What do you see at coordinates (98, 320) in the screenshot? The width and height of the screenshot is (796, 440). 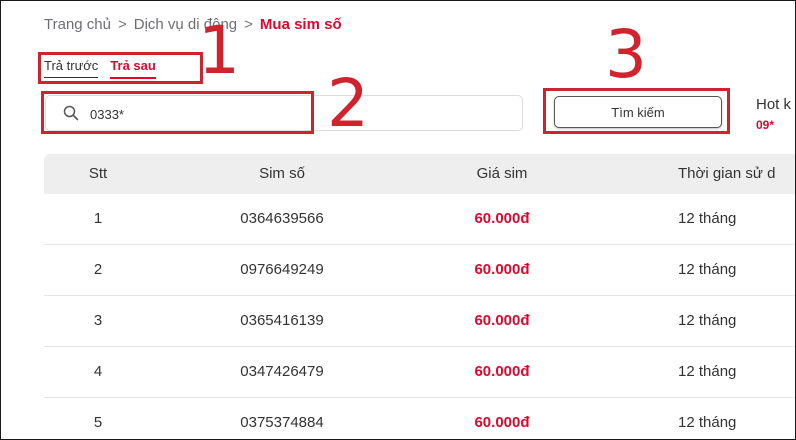 I see `row-stt: 3` at bounding box center [98, 320].